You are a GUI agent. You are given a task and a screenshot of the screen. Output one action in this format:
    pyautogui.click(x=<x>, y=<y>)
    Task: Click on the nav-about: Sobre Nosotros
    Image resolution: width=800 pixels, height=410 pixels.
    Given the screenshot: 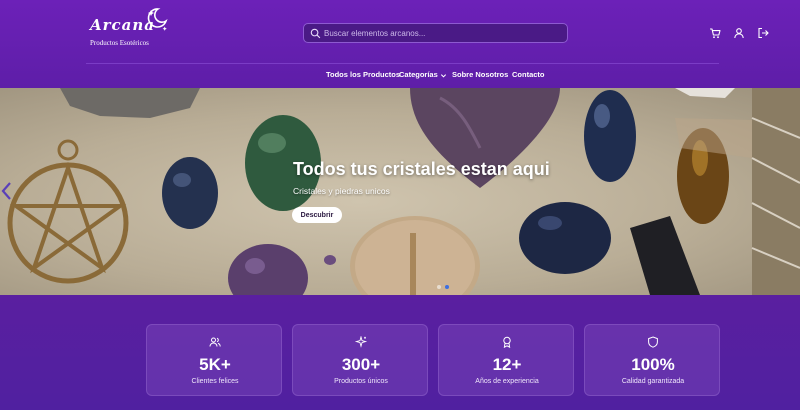 What is the action you would take?
    pyautogui.click(x=480, y=74)
    